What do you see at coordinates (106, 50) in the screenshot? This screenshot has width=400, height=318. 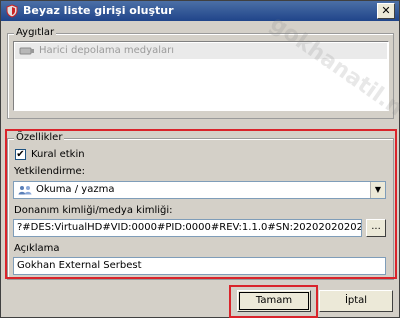 I see `device-label: Harici depolama medyaları` at bounding box center [106, 50].